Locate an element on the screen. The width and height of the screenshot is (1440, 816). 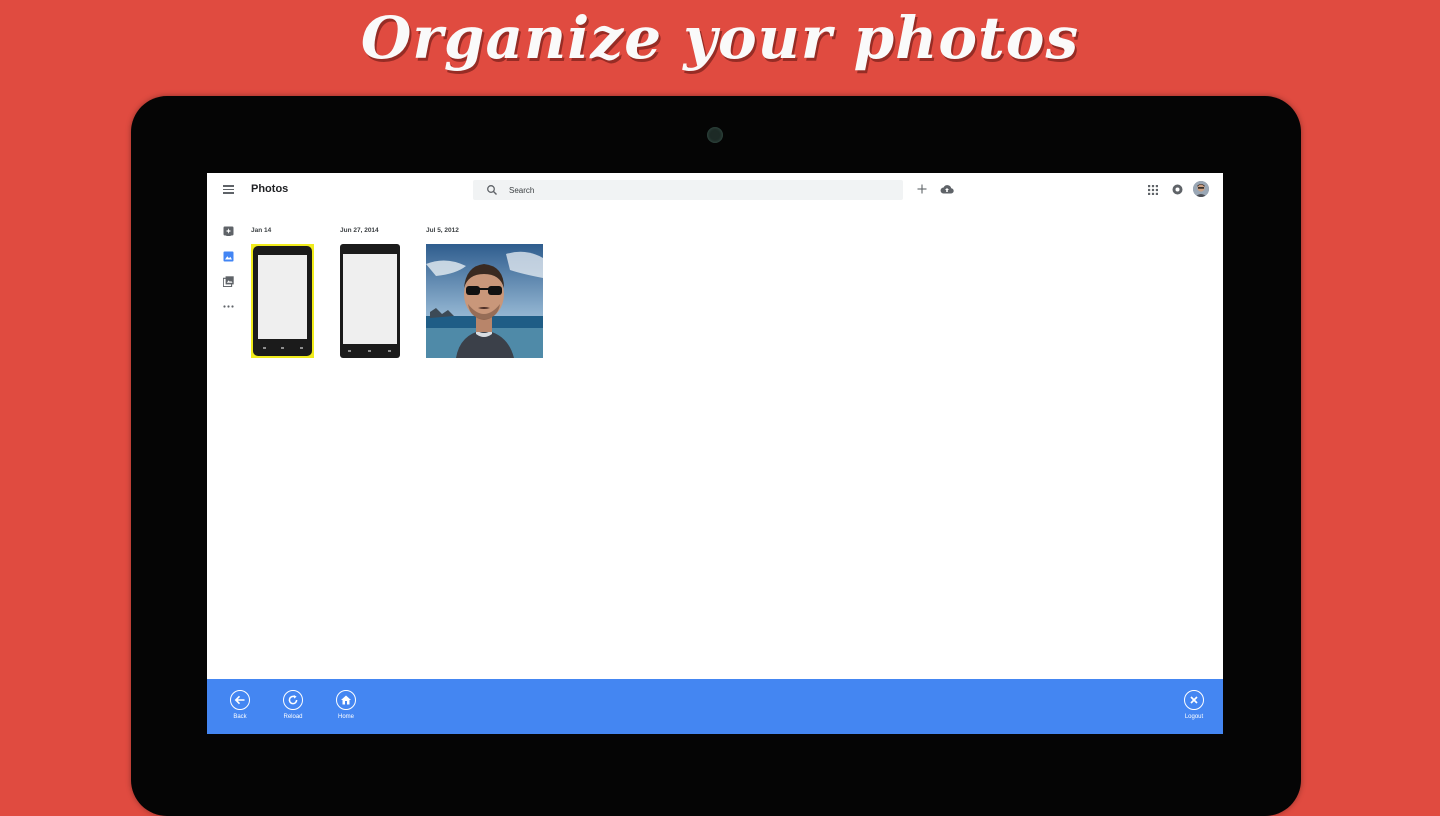
hamburger-menu-icon is located at coordinates (228, 189).